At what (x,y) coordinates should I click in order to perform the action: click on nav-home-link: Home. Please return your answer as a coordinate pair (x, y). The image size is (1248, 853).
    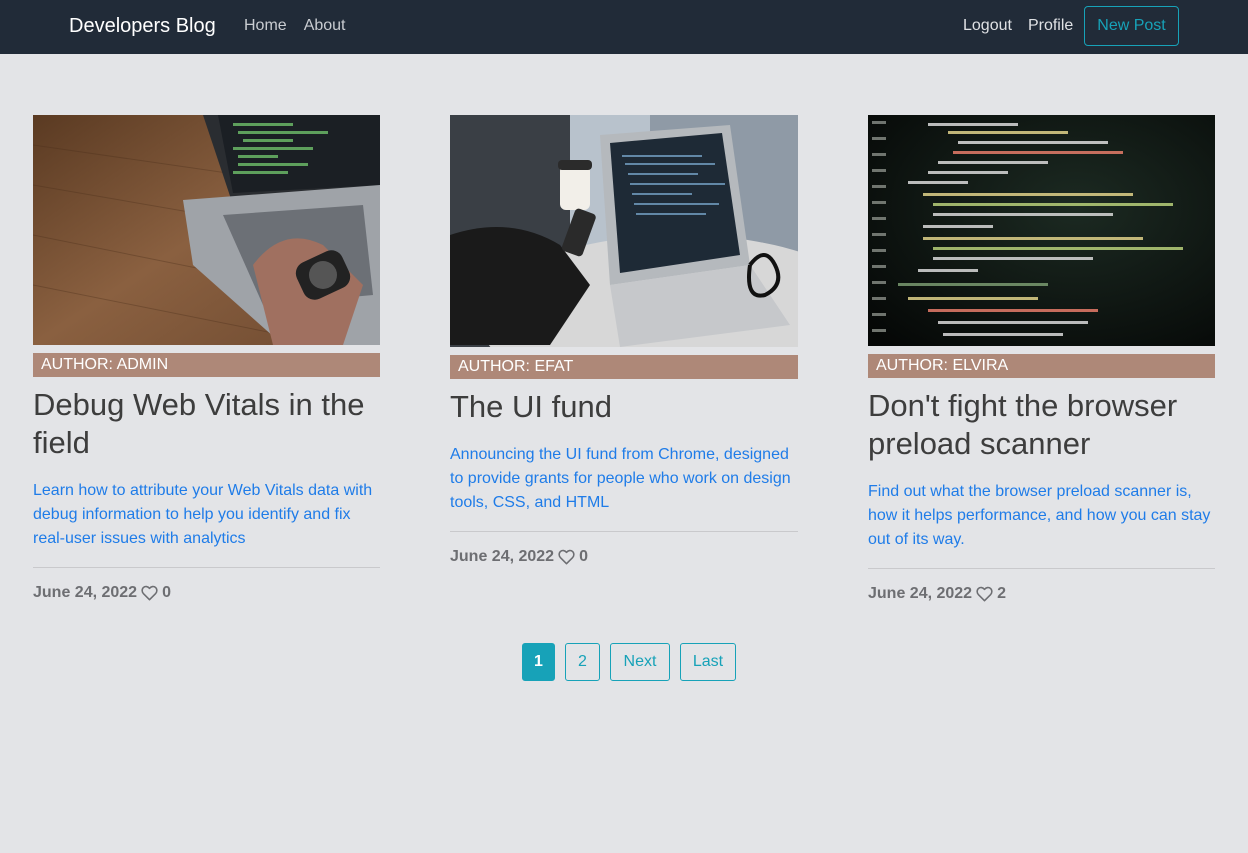
    Looking at the image, I should click on (265, 26).